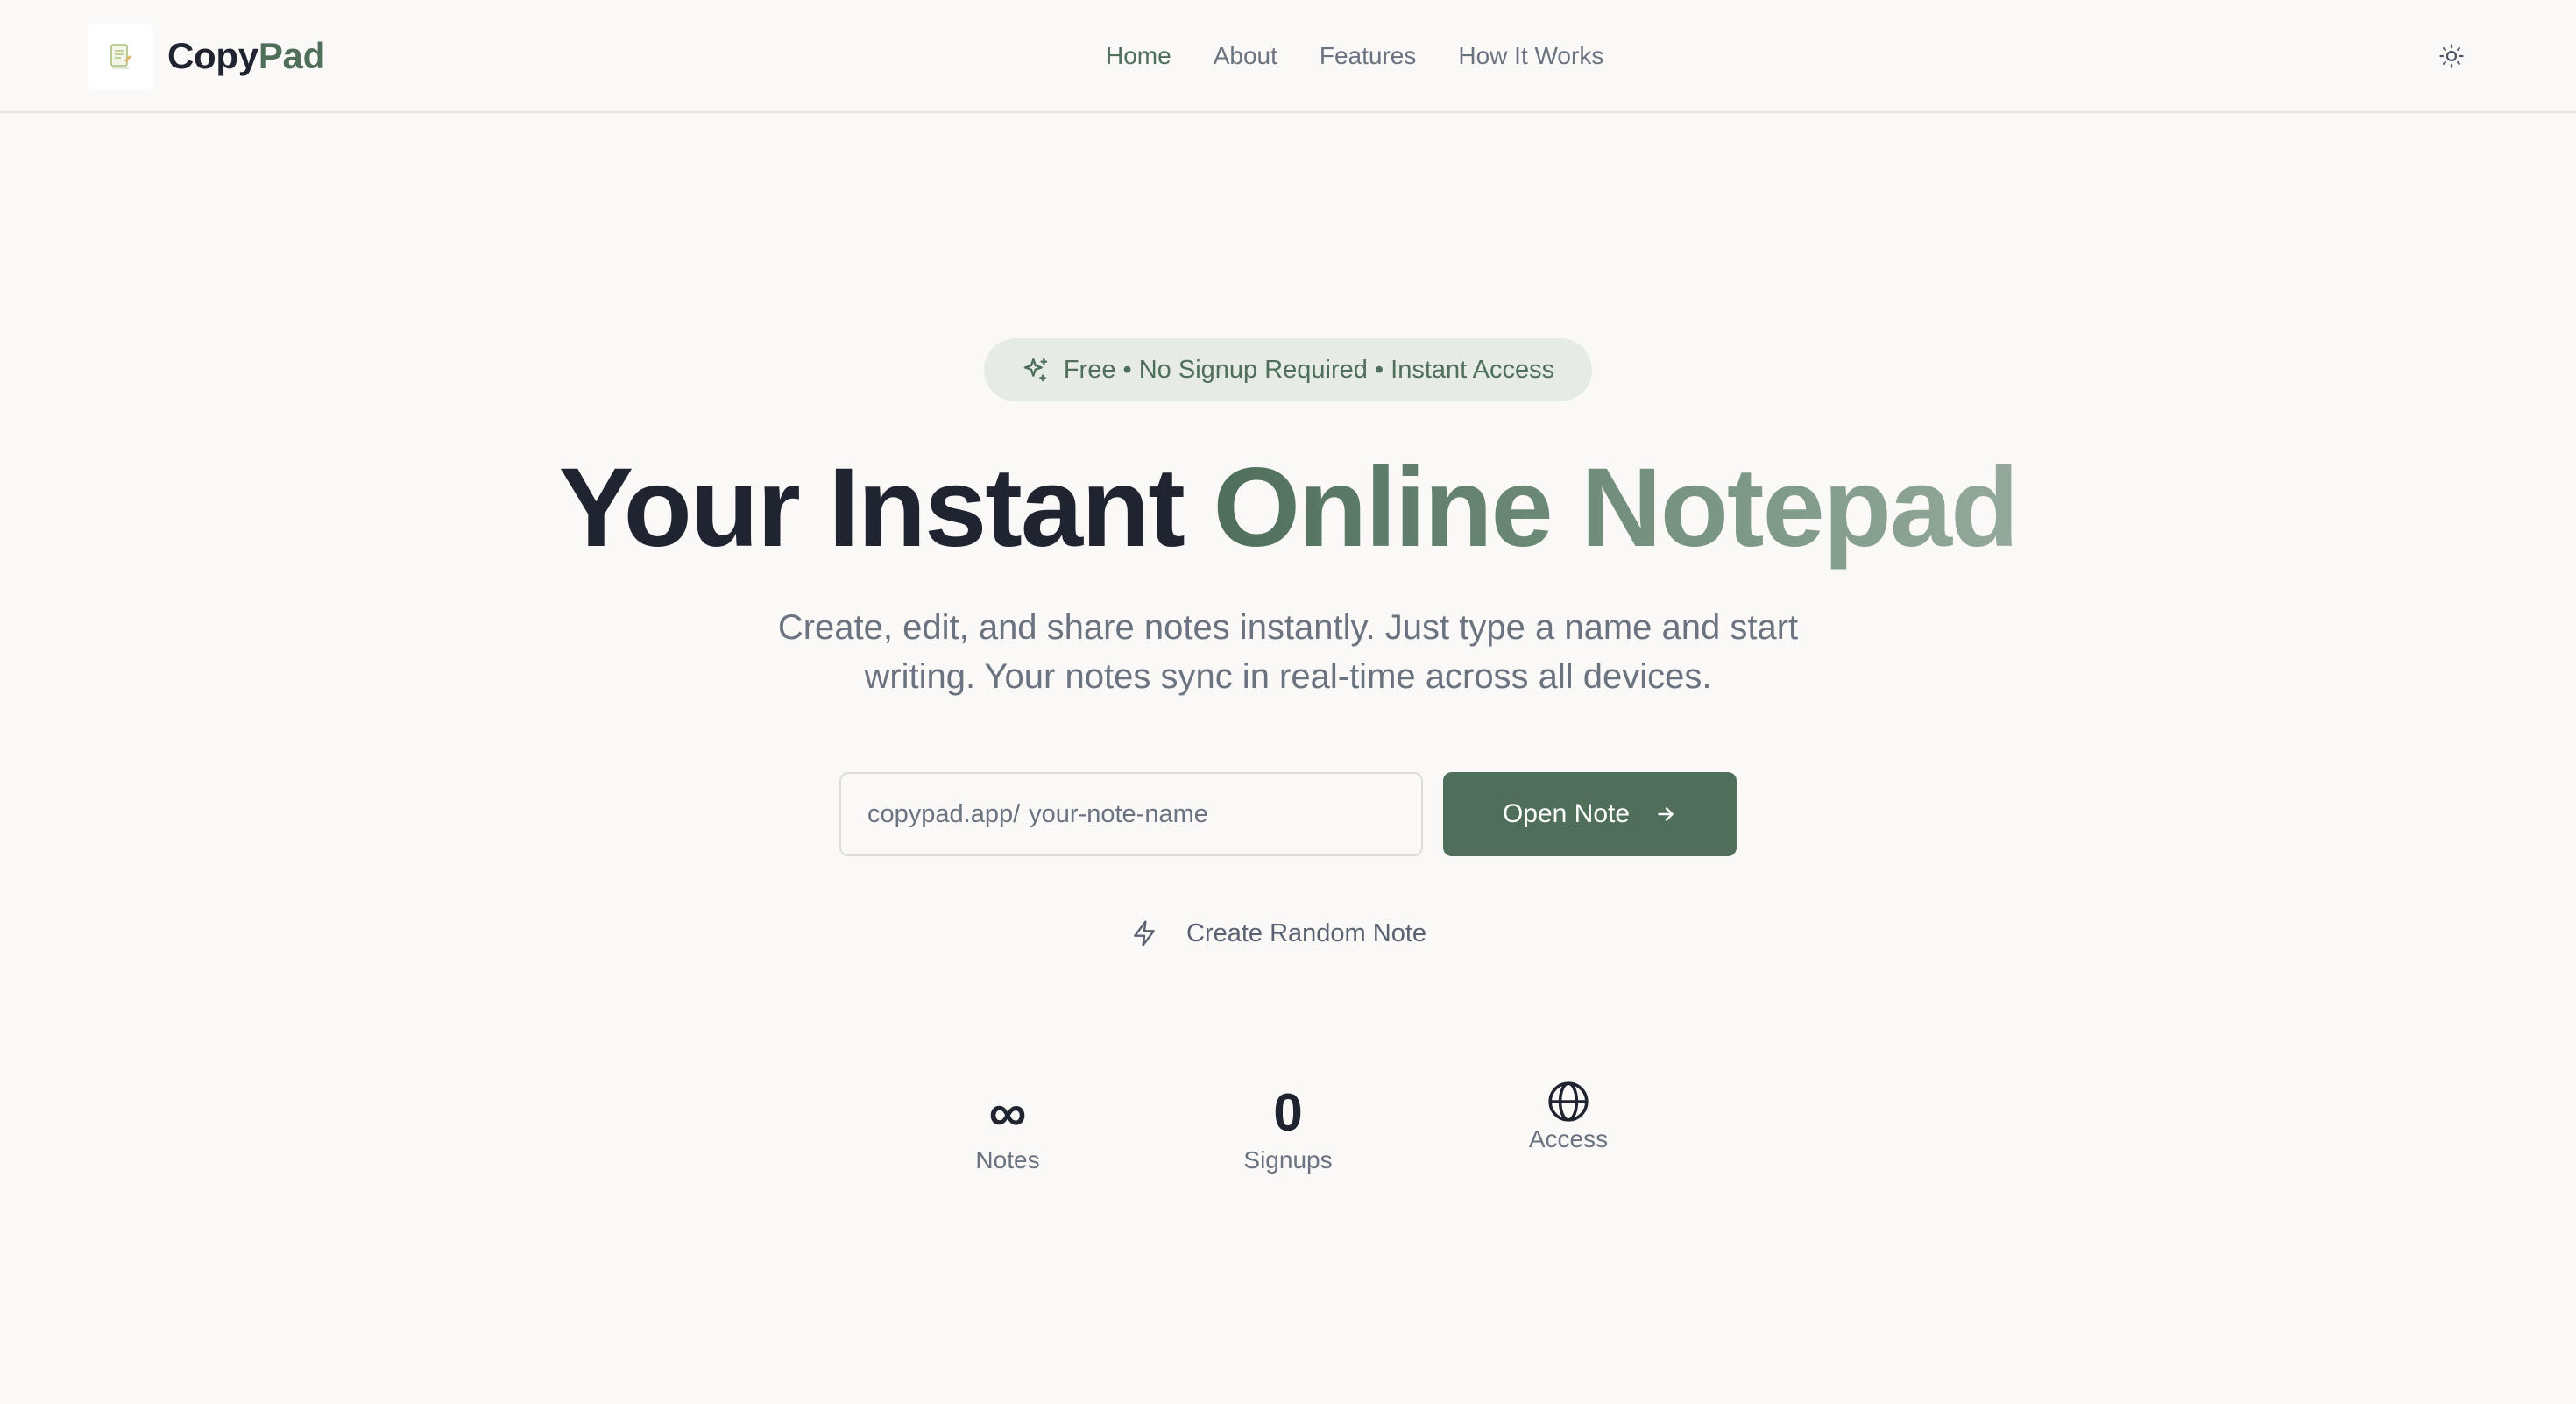  I want to click on create-random-note-label: Create Random Note, so click(1306, 932).